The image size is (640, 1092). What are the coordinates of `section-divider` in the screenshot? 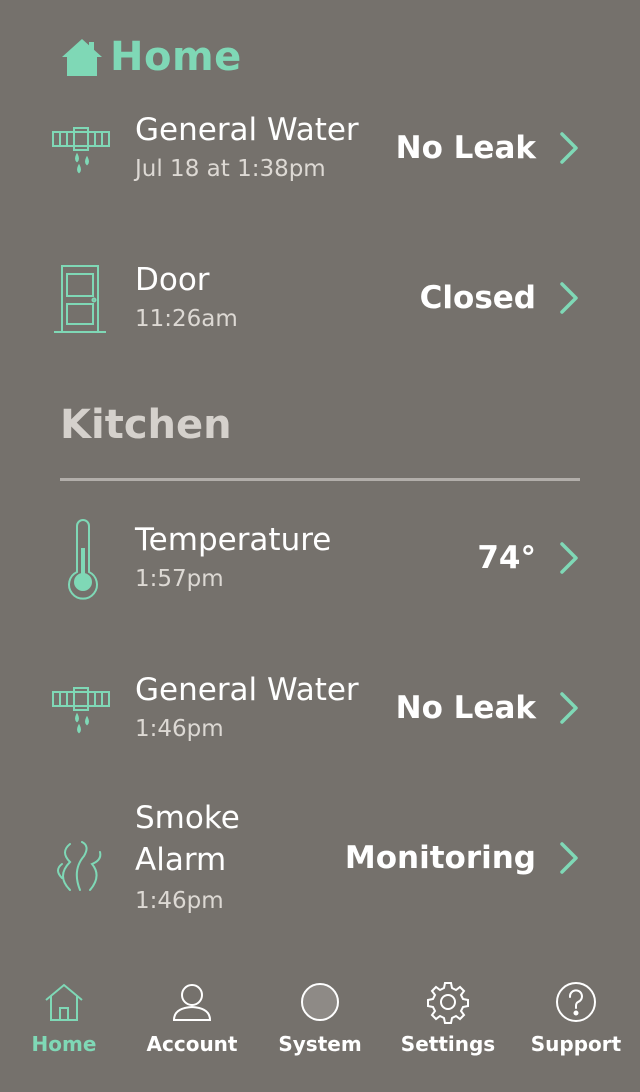 It's located at (320, 479).